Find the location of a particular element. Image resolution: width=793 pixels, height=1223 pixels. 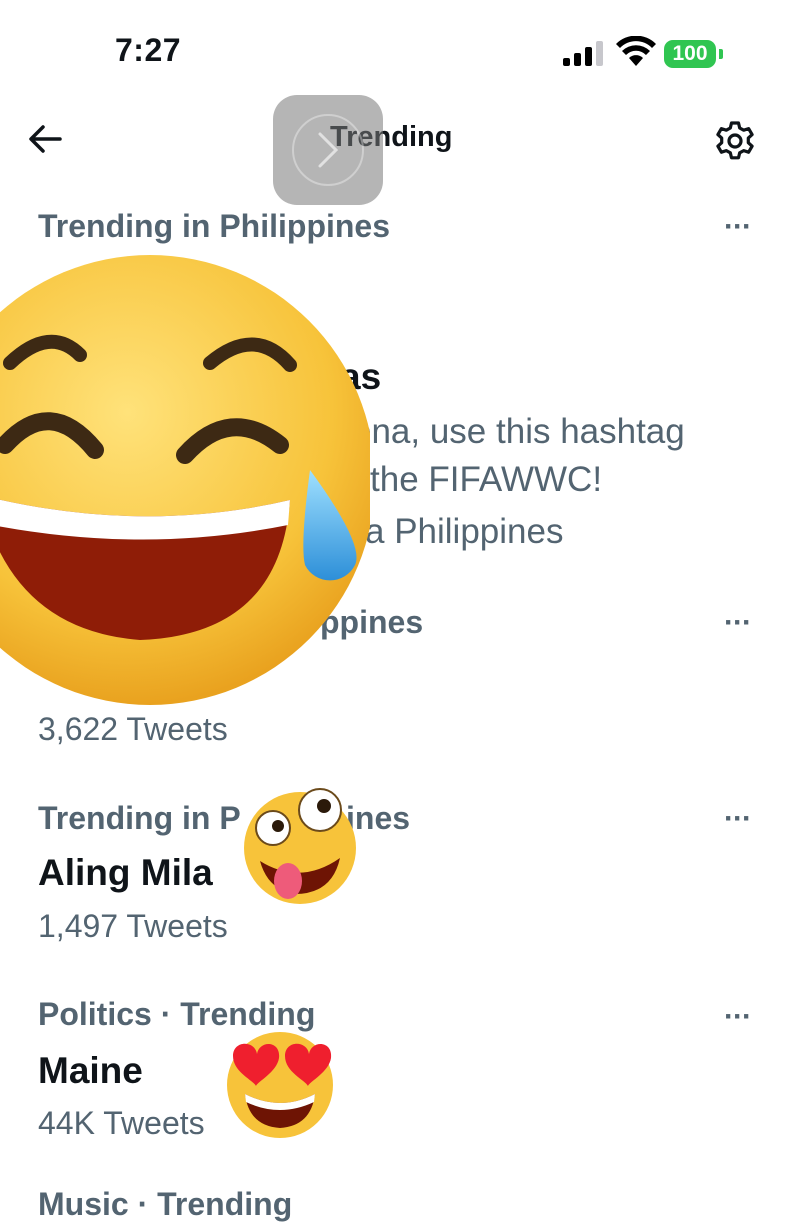

trend-description: ona, use this hashtag is located at coordinates (518, 431).